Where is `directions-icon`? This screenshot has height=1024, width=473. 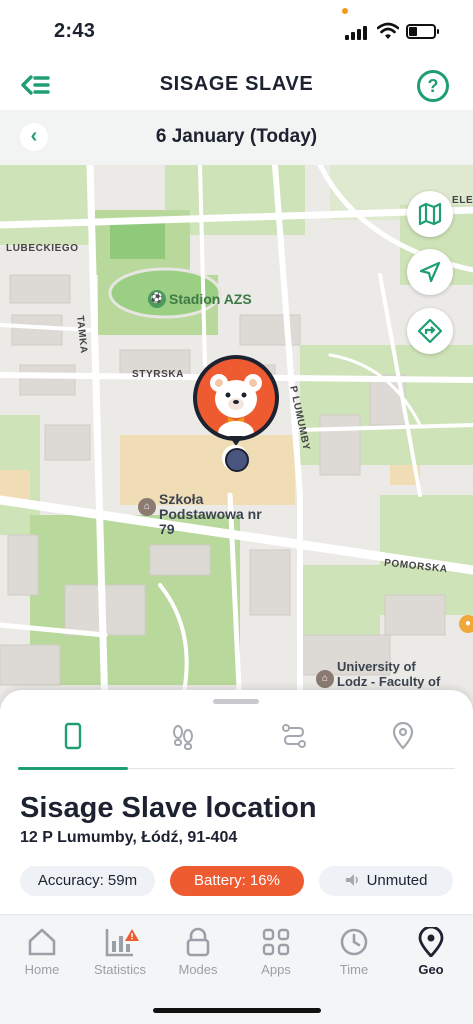
directions-icon is located at coordinates (430, 331).